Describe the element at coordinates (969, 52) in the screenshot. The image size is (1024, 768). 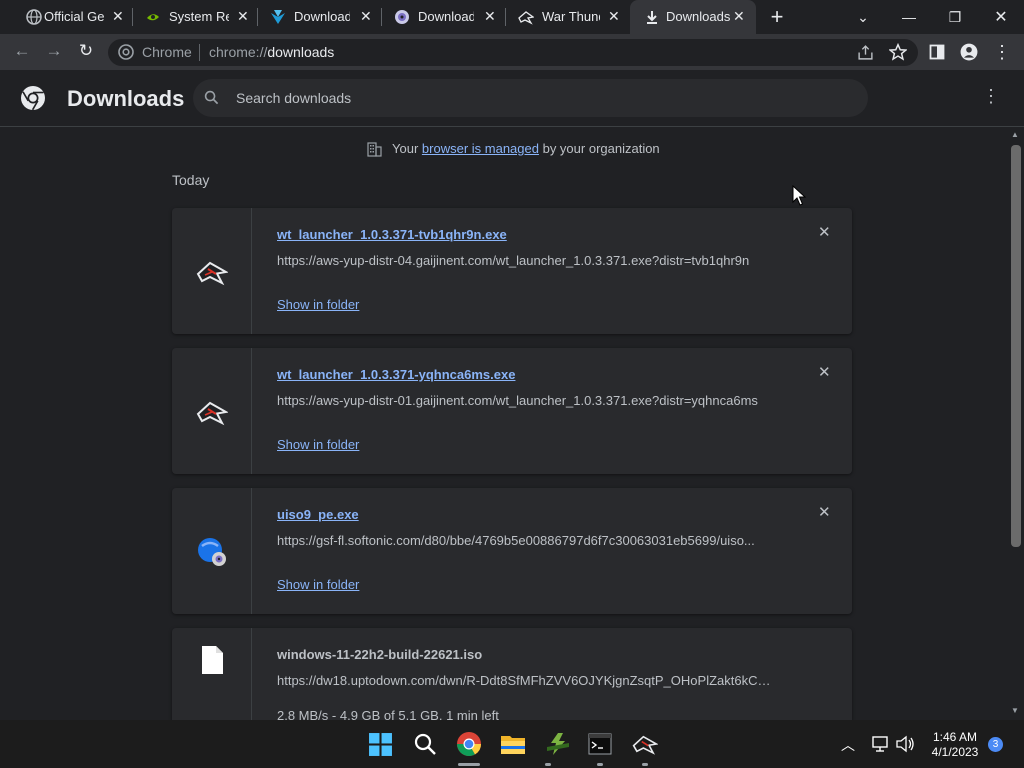
I see `profile-icon` at that location.